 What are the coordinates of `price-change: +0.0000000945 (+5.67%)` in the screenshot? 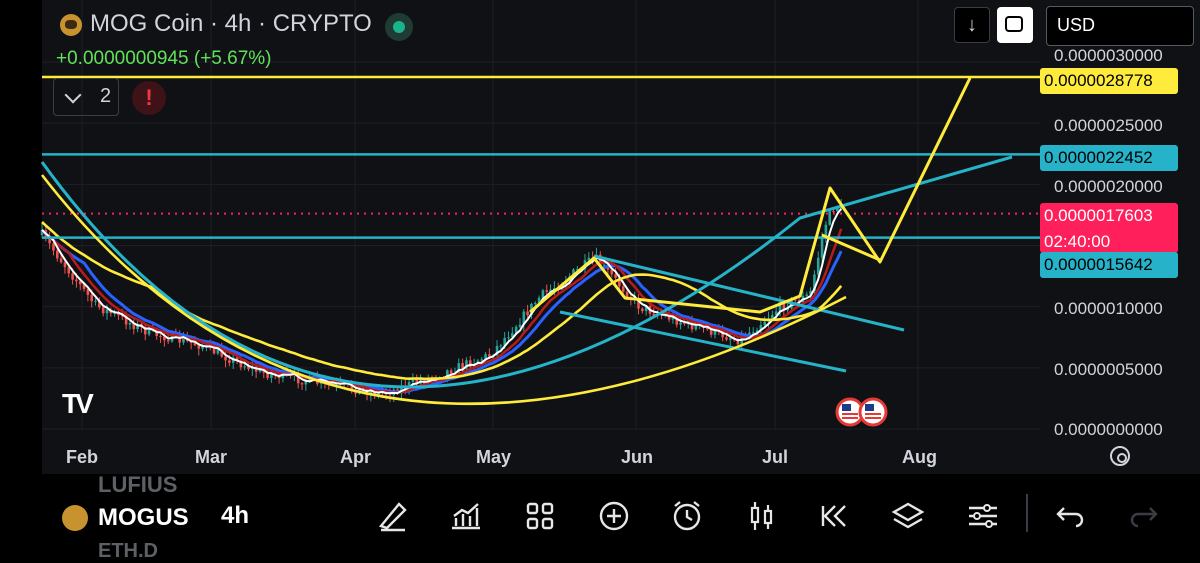 It's located at (164, 58).